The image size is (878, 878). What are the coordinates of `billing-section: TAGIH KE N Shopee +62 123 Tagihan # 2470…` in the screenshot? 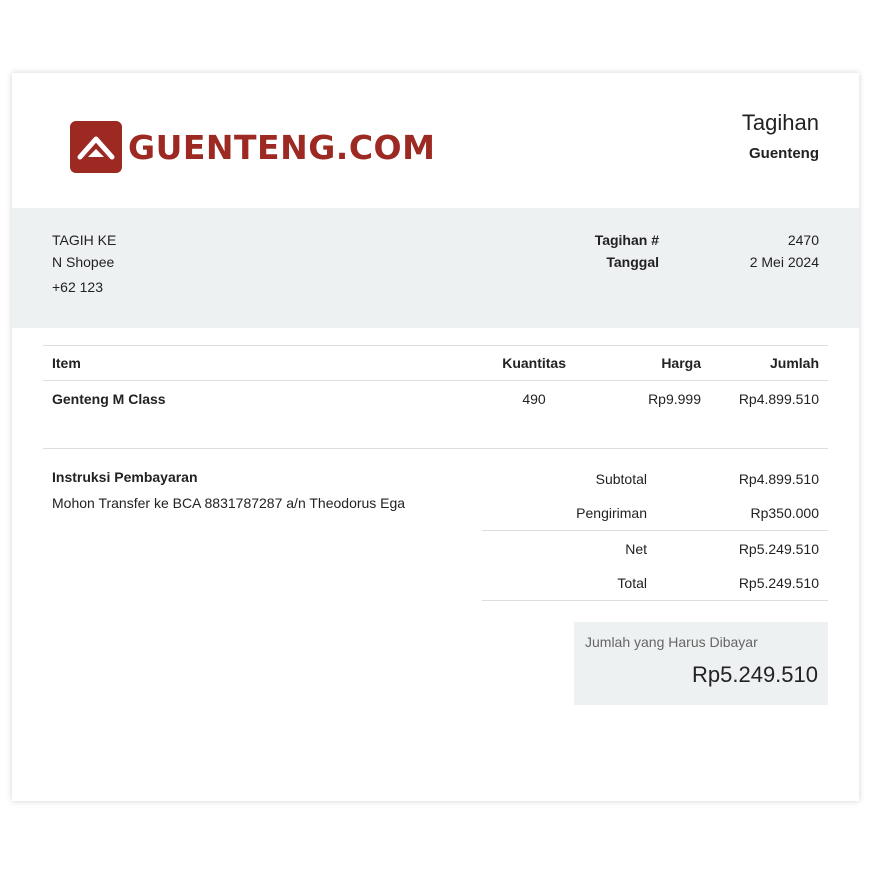 It's located at (435, 268).